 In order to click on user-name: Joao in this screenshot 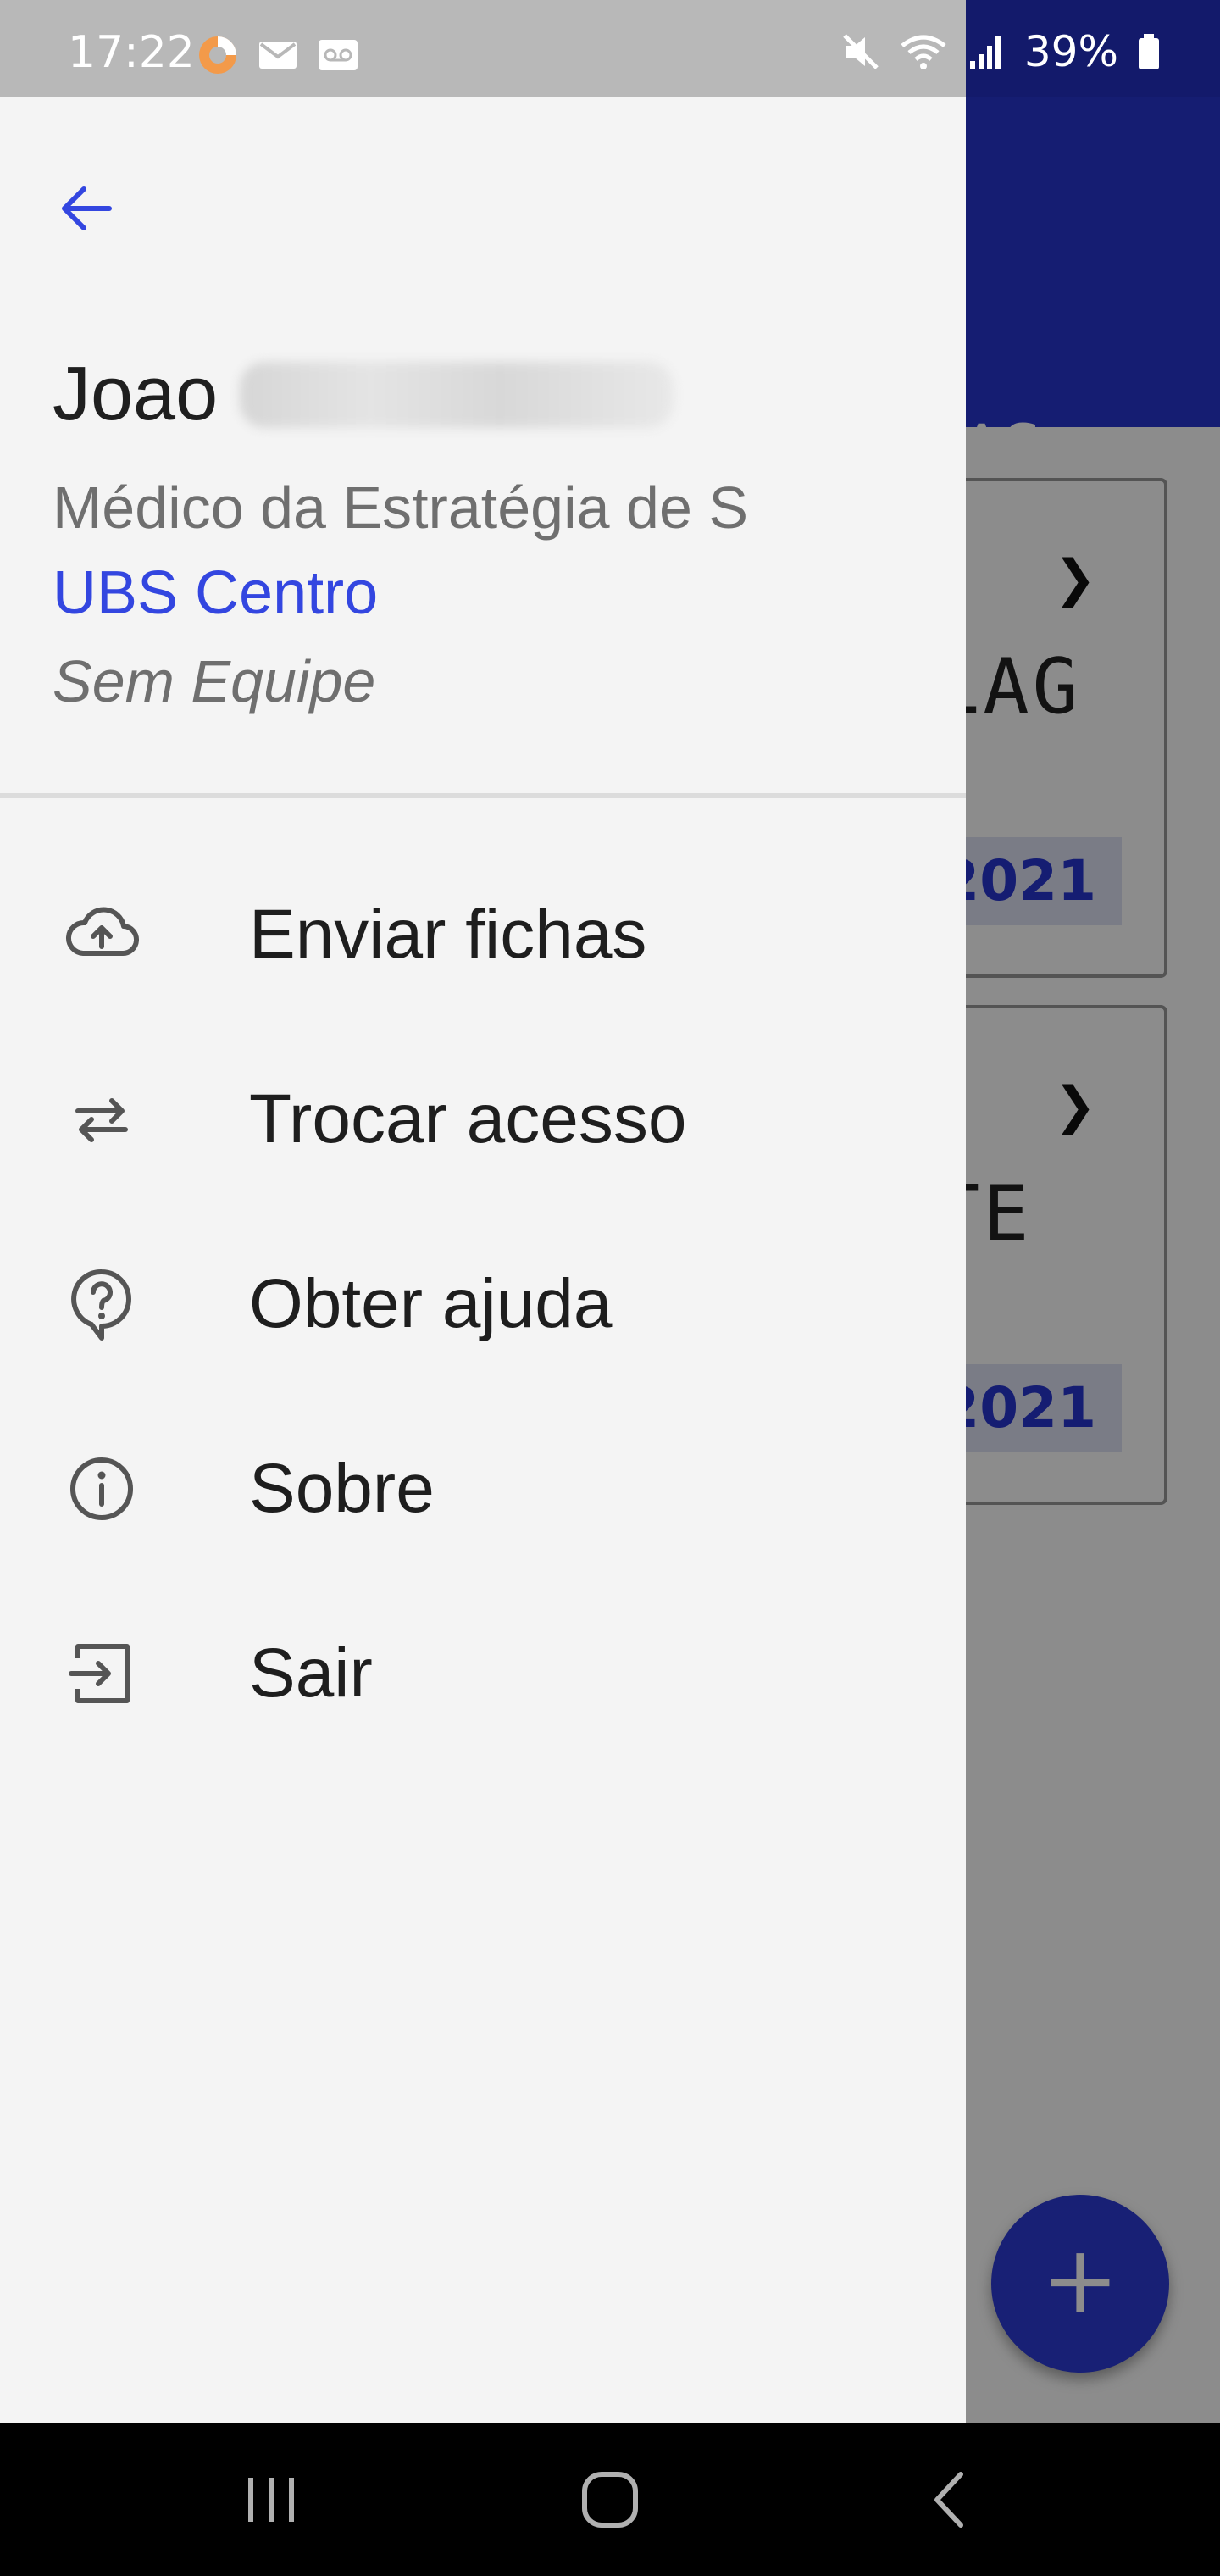, I will do `click(136, 394)`.